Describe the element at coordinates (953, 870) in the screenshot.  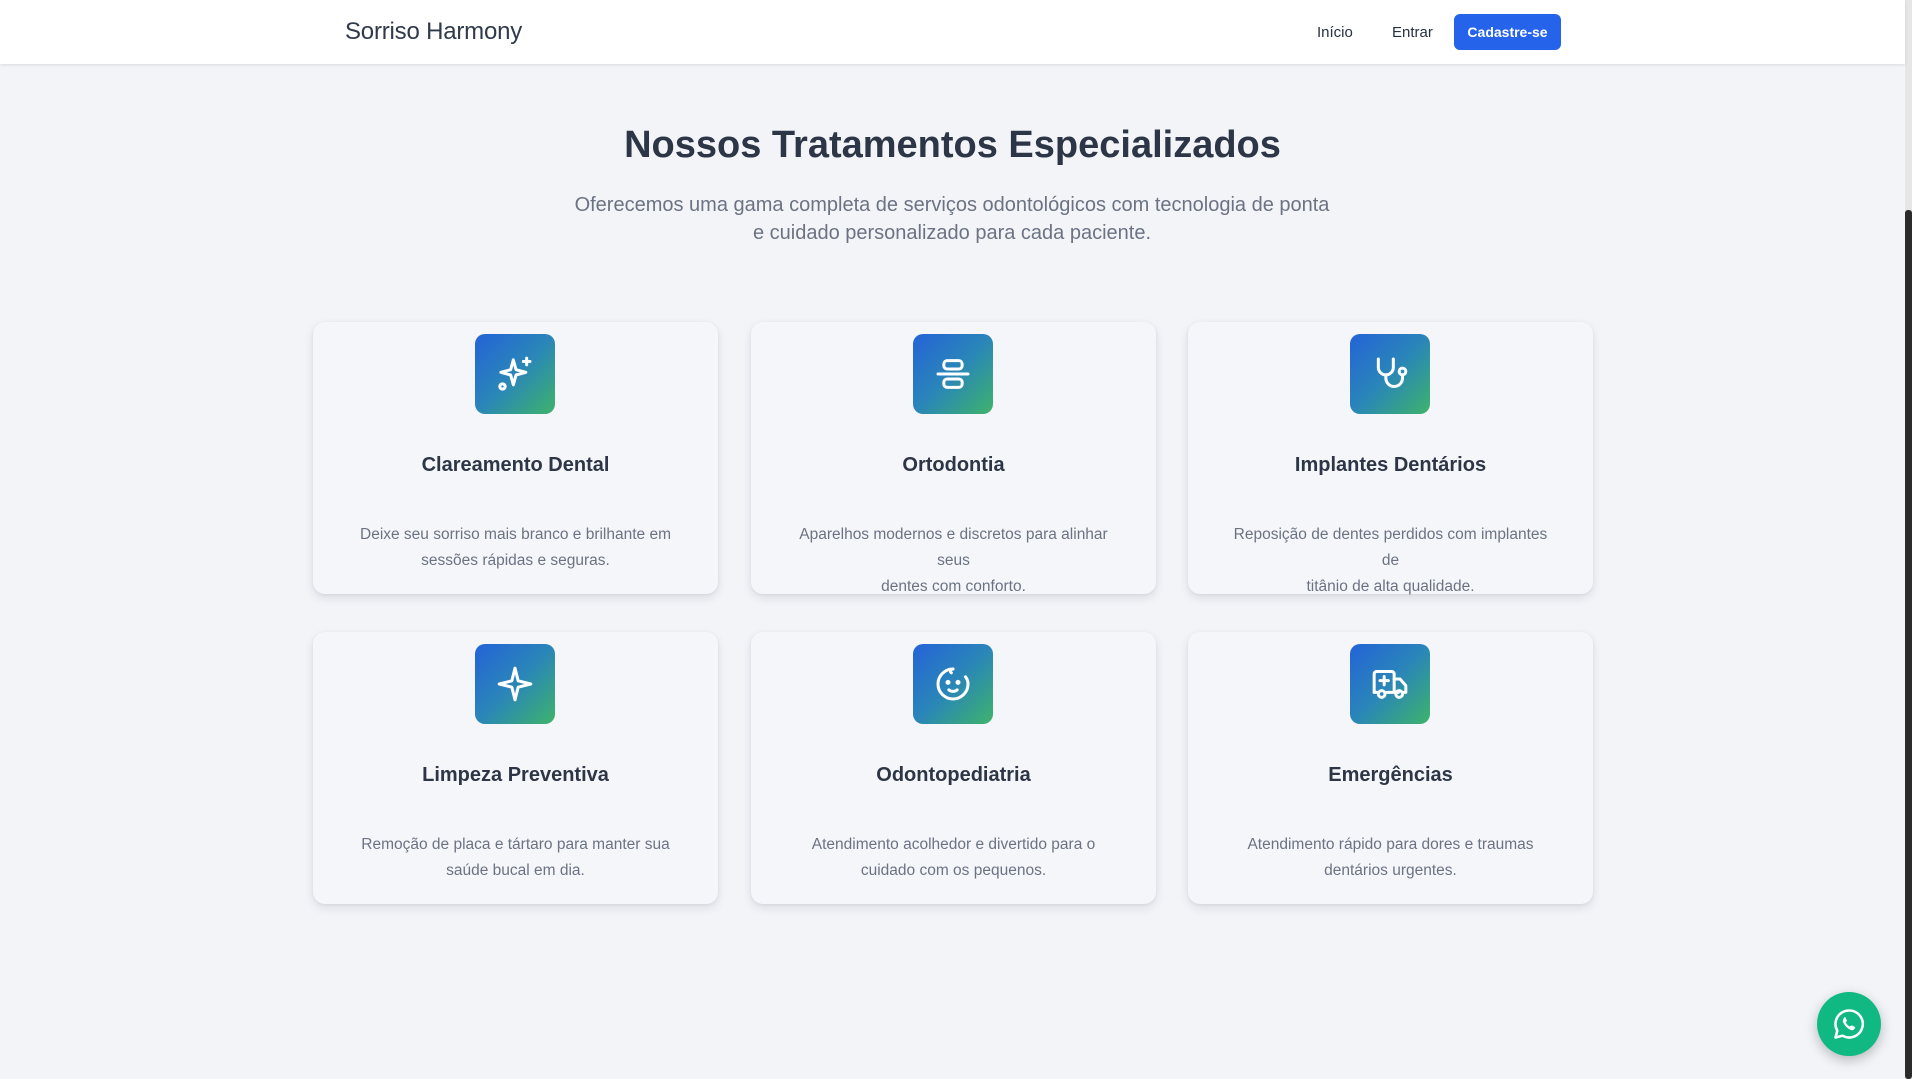
I see `card-description-line-2: cuidado com os pequenos.` at that location.